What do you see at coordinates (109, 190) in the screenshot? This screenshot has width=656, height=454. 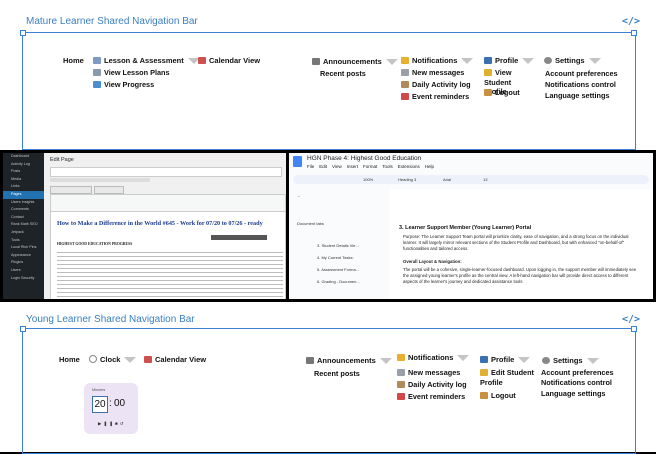 I see `wp-visual-tab` at bounding box center [109, 190].